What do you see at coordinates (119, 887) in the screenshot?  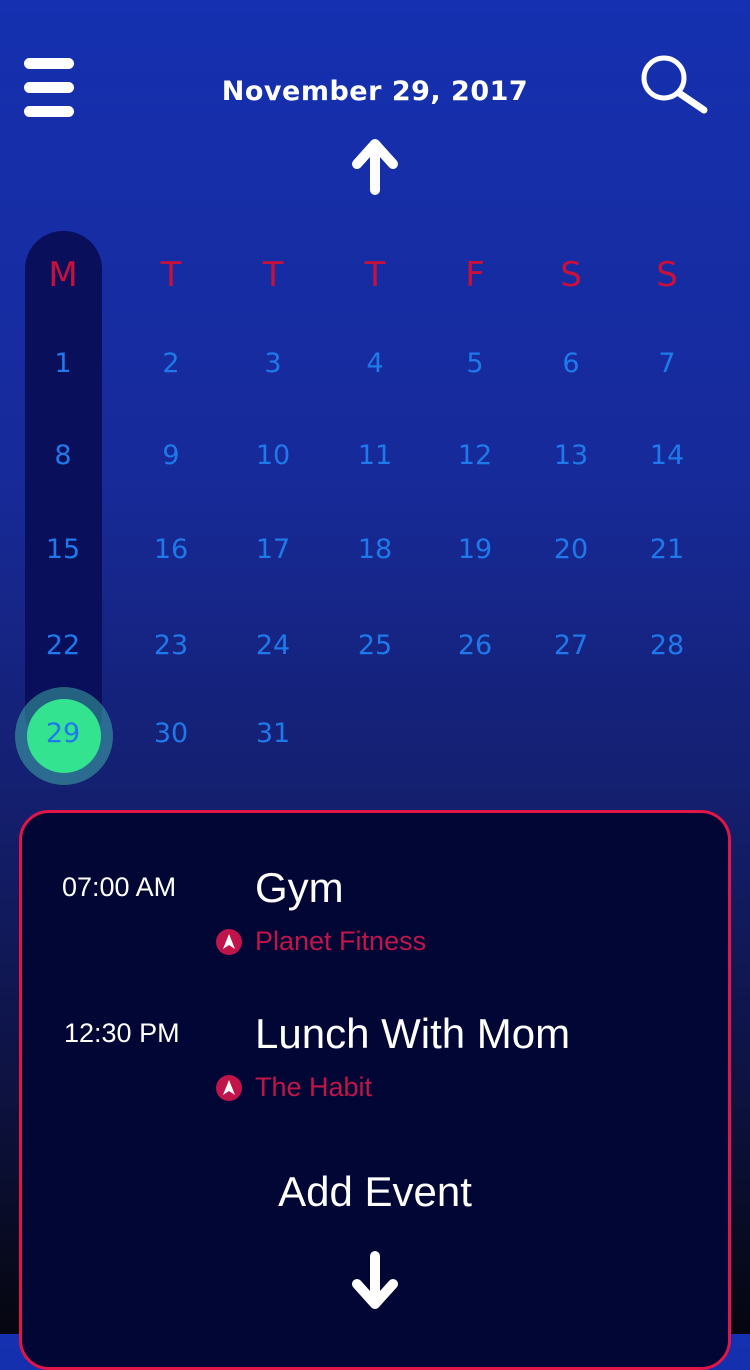 I see `event-time: 07:00 AM` at bounding box center [119, 887].